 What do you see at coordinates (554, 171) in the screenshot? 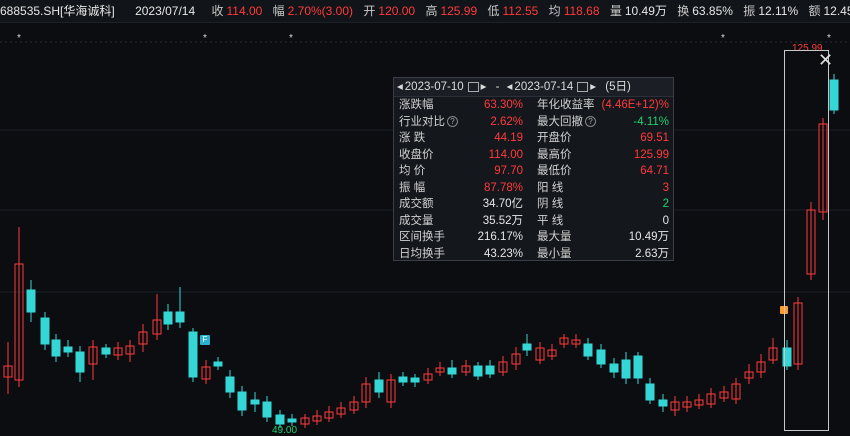
I see `stat-label: 最低价` at bounding box center [554, 171].